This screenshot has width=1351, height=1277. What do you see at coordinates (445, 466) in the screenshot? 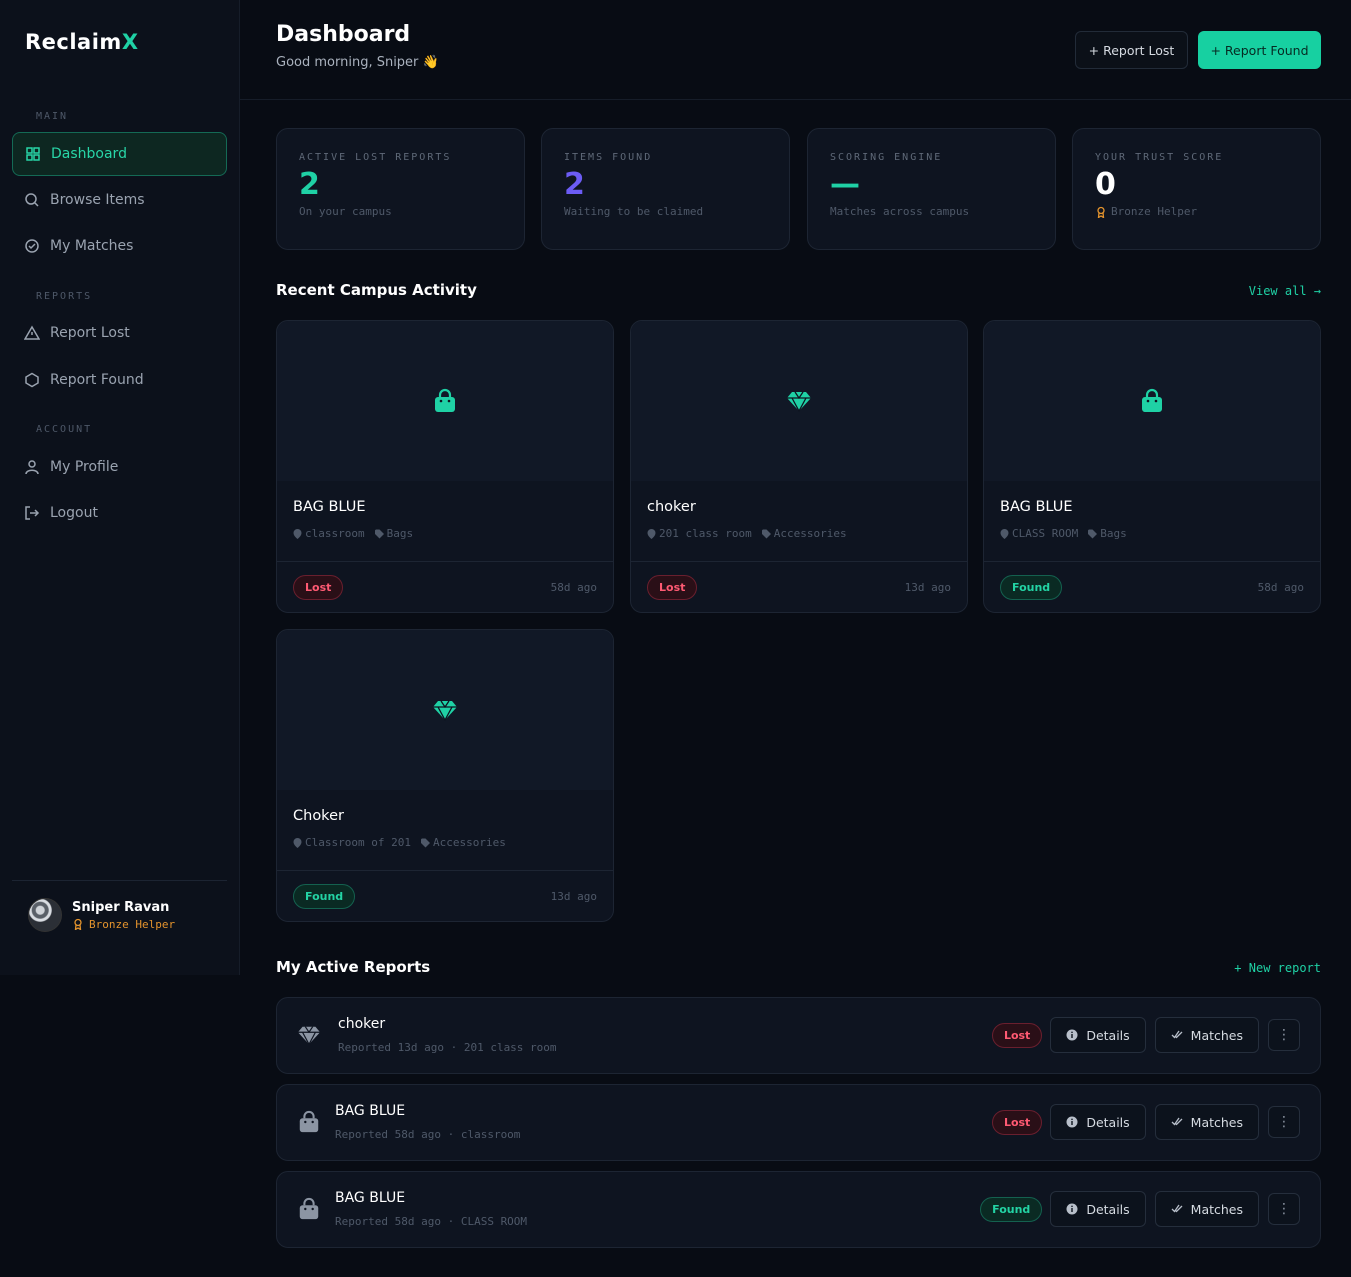
I see `activity-card: BAG BLUE classroom Bags Lost 58d ago` at bounding box center [445, 466].